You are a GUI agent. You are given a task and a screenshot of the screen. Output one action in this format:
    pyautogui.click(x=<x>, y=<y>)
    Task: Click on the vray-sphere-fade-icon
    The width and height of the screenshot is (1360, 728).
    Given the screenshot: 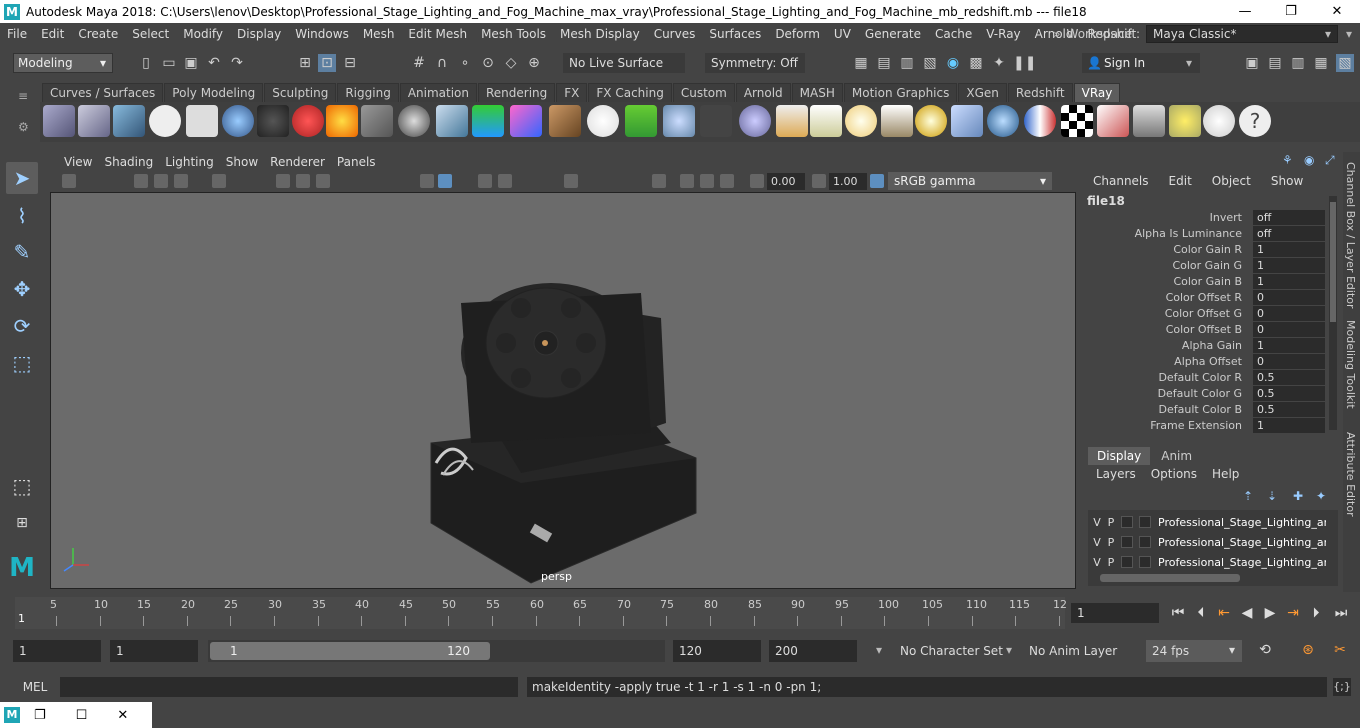 What is the action you would take?
    pyautogui.click(x=755, y=121)
    